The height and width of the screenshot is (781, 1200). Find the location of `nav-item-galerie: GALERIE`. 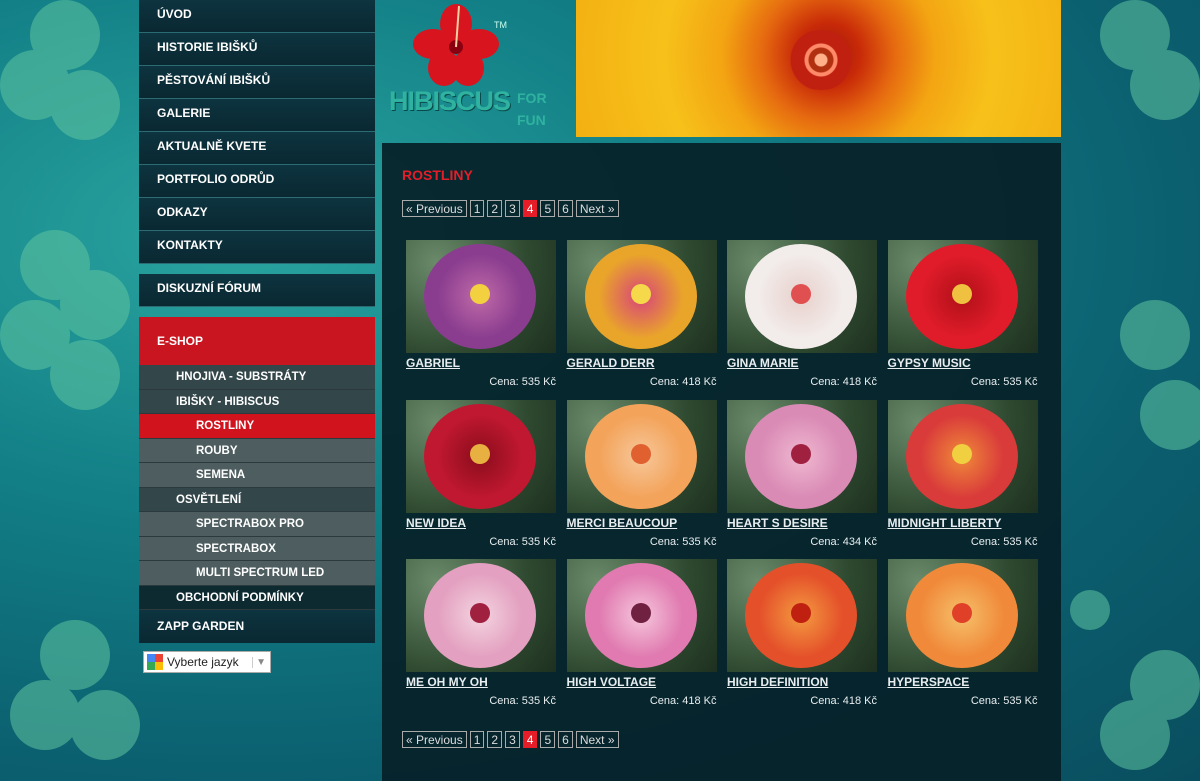

nav-item-galerie: GALERIE is located at coordinates (257, 115).